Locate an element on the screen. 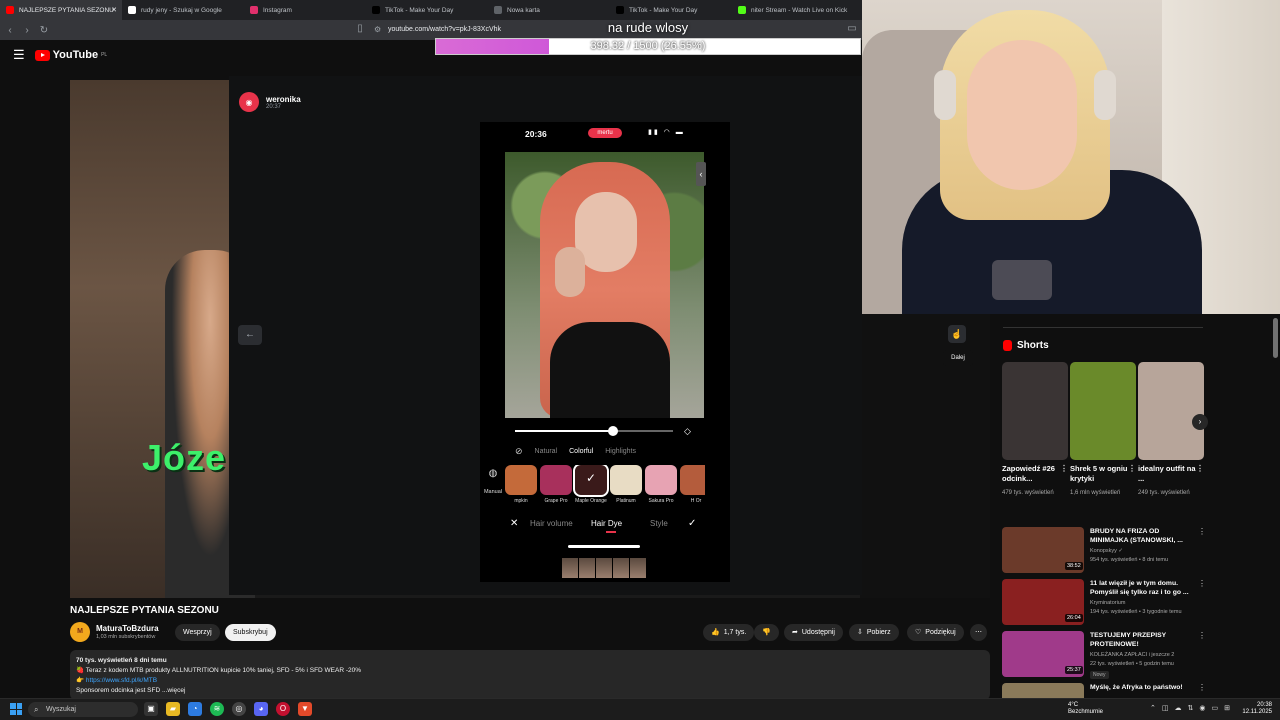 The image size is (1280, 720). description-stats: 70 tys. wyświetleń 8 dni temu is located at coordinates (121, 660).